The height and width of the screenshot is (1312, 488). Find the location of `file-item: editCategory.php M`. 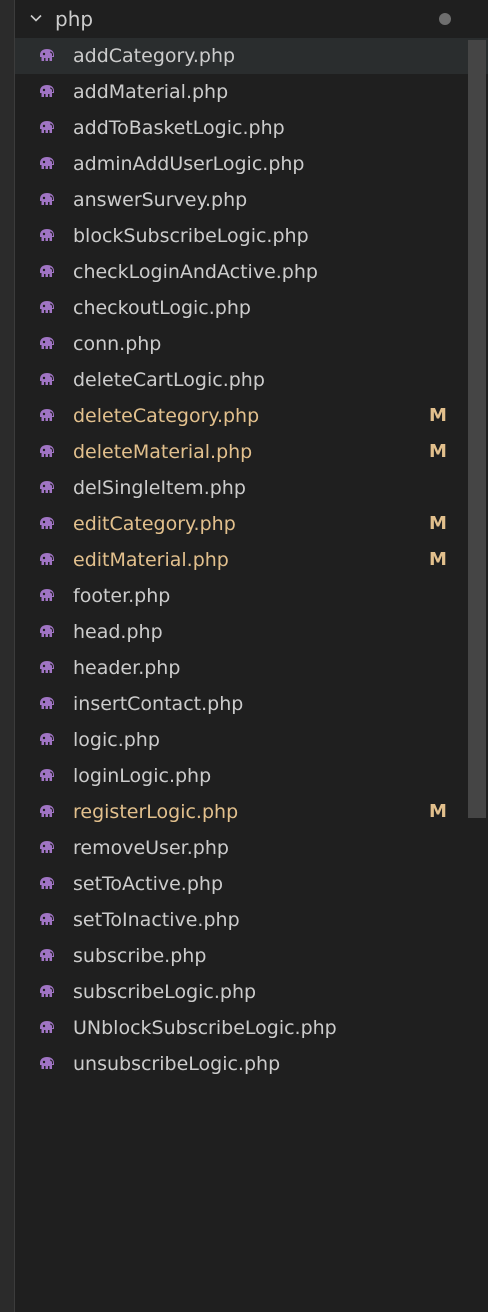

file-item: editCategory.php M is located at coordinates (251, 524).